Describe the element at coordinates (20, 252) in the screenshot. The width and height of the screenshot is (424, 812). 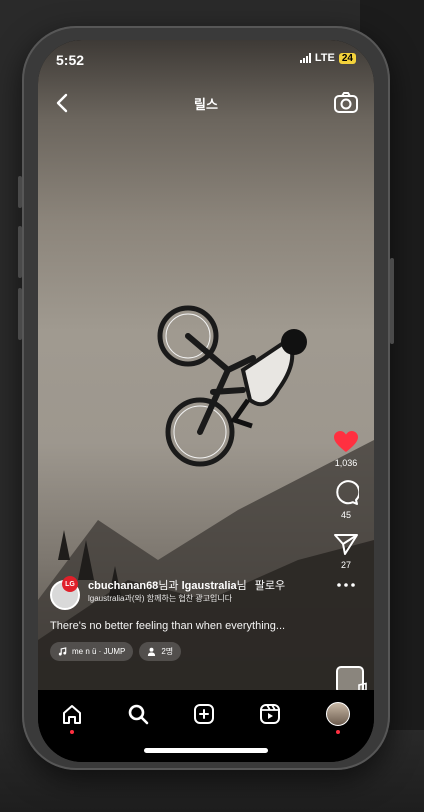
I see `volume-up-button` at that location.